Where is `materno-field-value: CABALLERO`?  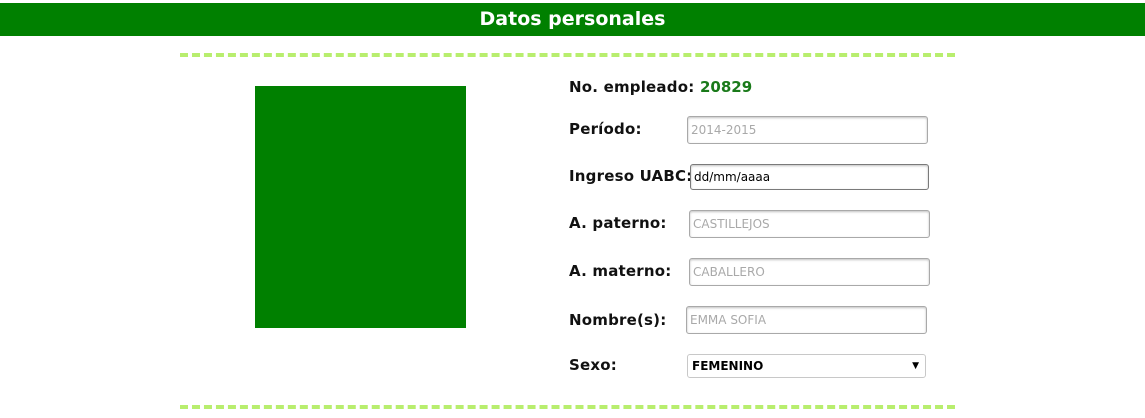 materno-field-value: CABALLERO is located at coordinates (729, 272).